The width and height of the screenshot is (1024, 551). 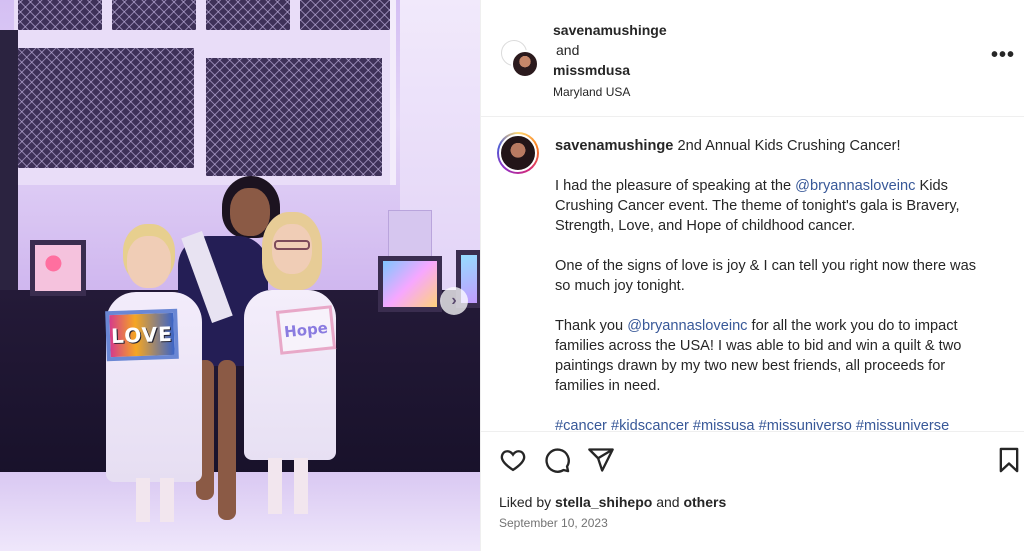 What do you see at coordinates (591, 326) in the screenshot?
I see `caption-text: Thank you` at bounding box center [591, 326].